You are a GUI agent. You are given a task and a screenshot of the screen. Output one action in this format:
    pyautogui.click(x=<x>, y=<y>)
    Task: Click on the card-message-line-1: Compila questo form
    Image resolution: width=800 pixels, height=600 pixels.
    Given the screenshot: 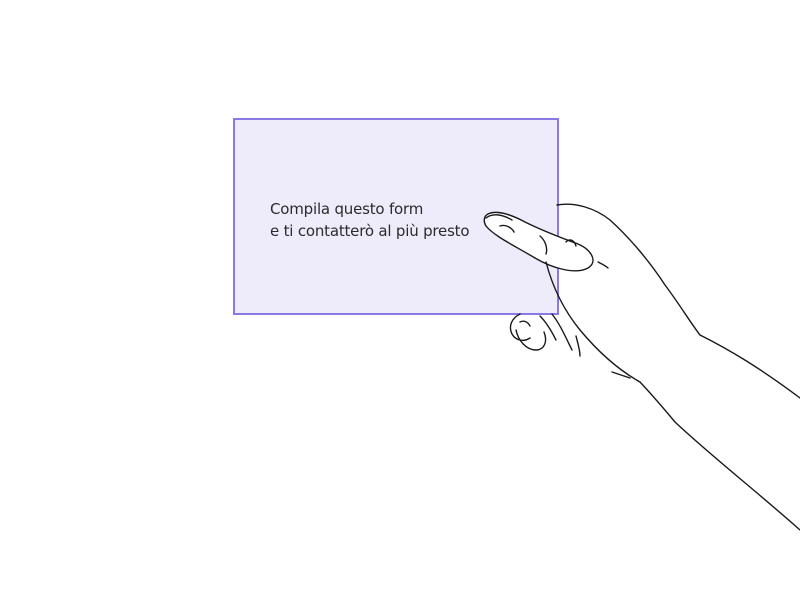 What is the action you would take?
    pyautogui.click(x=347, y=209)
    